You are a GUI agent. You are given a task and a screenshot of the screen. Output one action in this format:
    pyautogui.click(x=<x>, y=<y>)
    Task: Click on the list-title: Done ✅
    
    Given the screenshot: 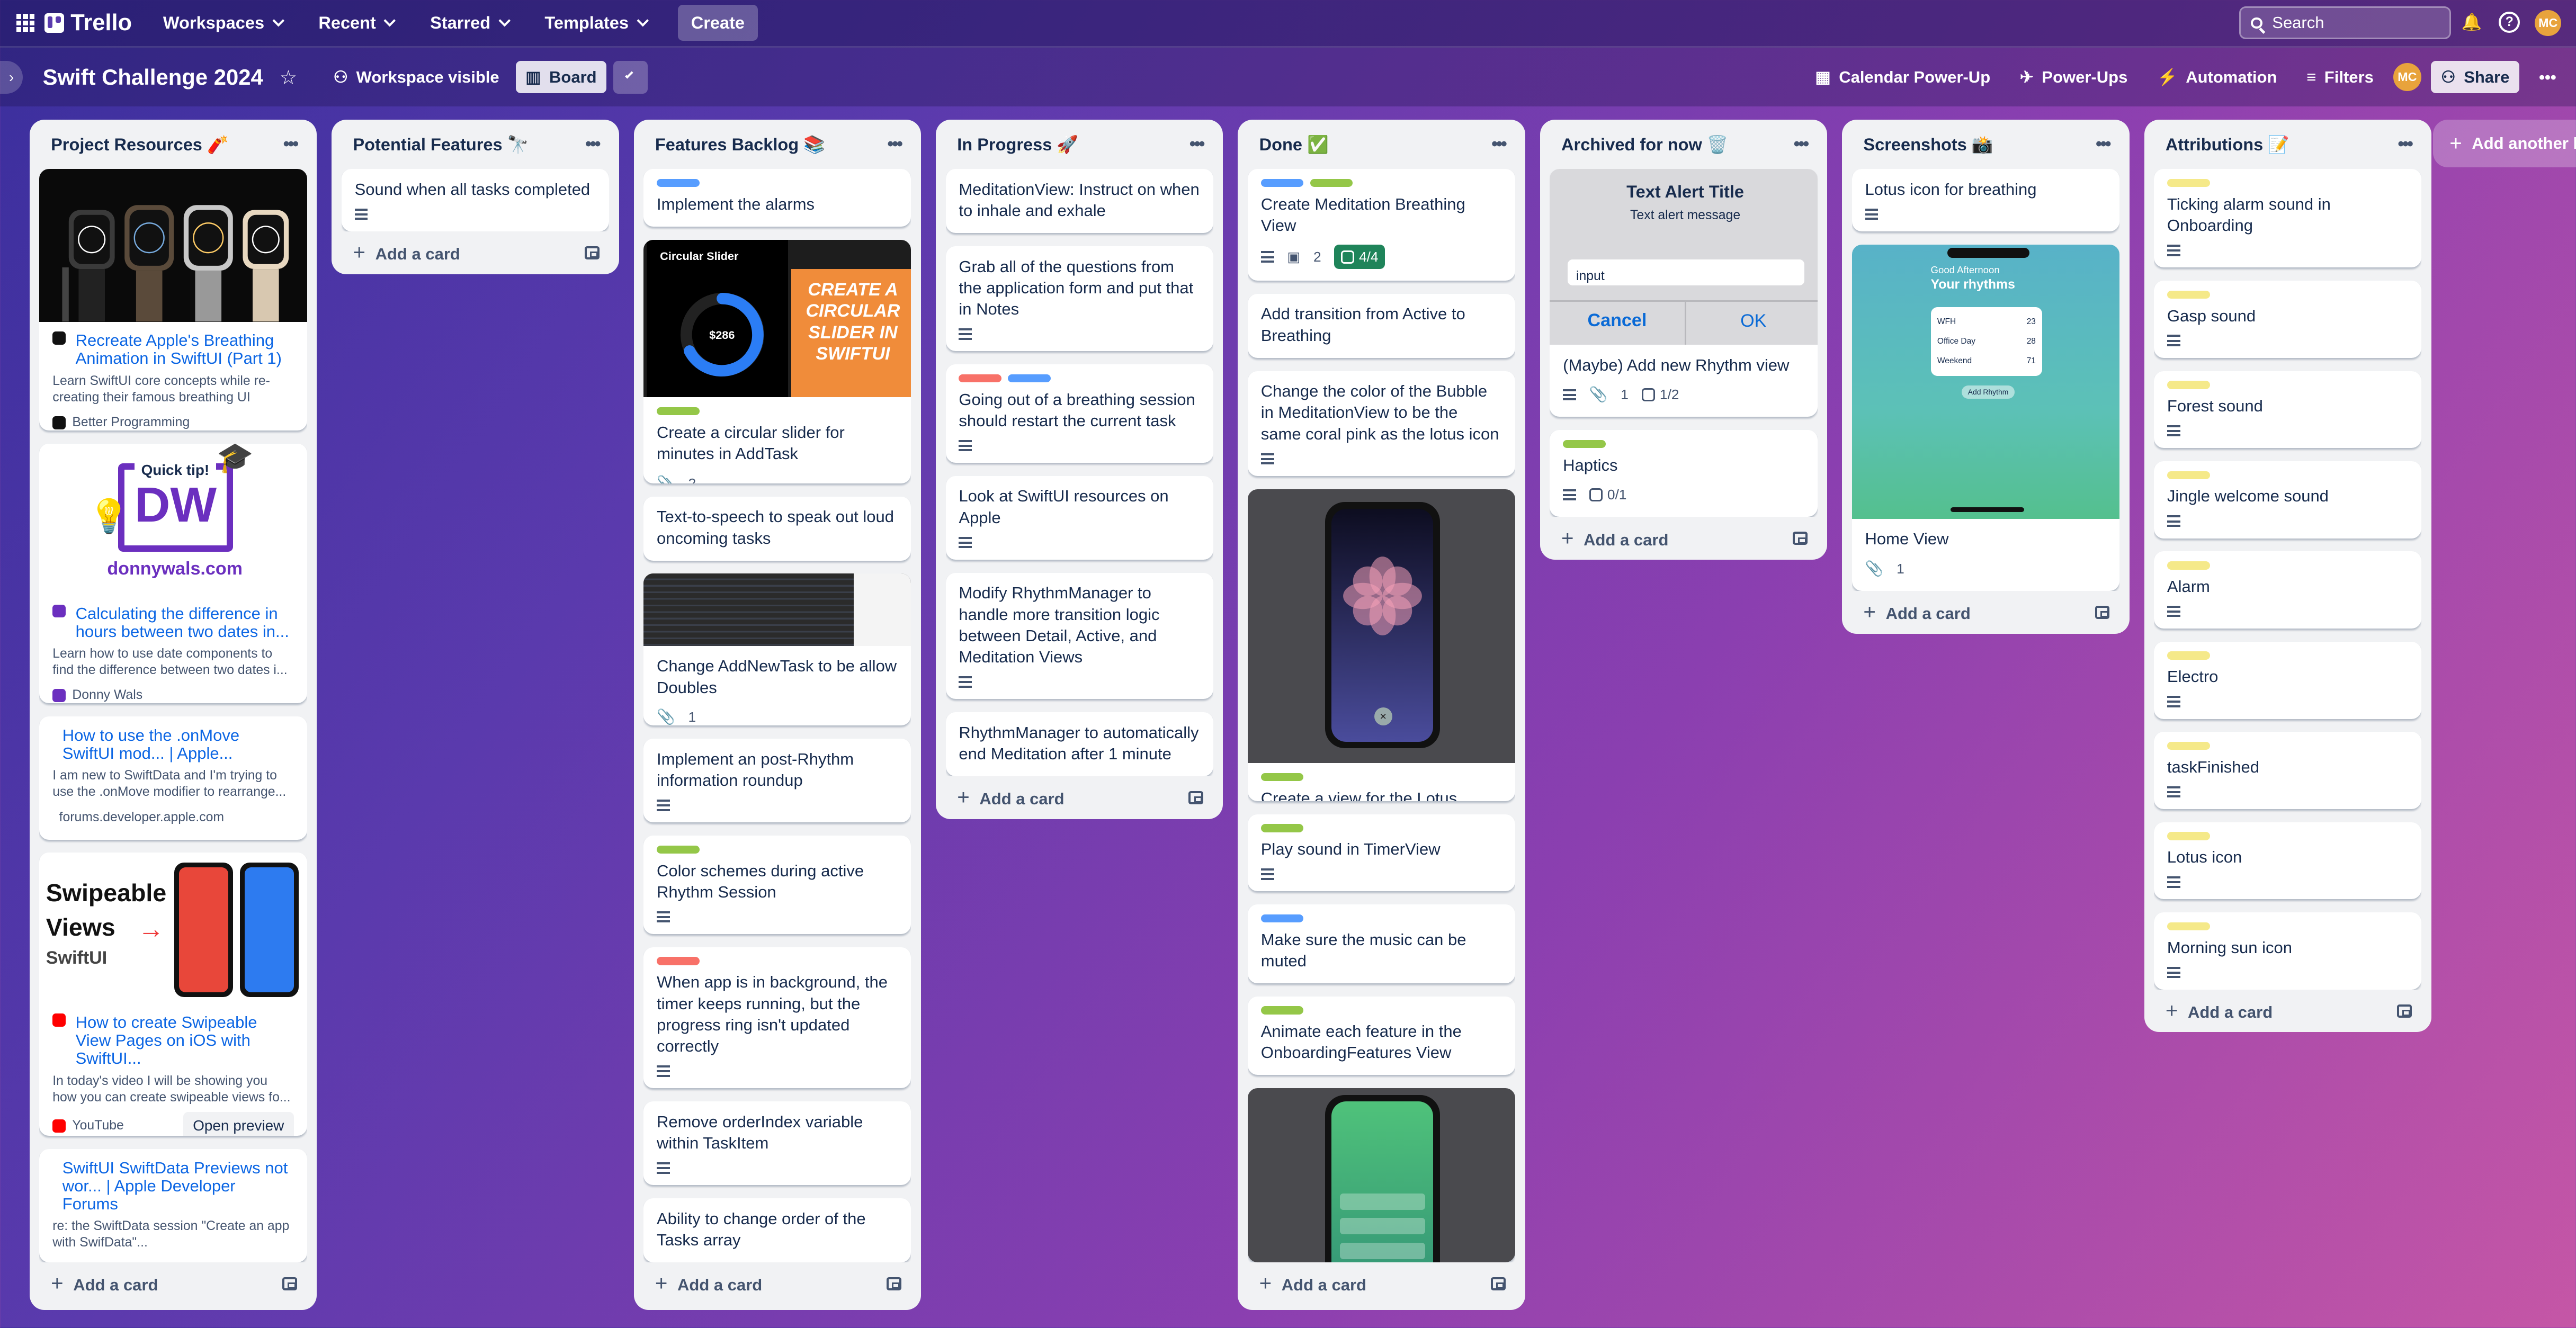 What is the action you would take?
    pyautogui.click(x=1294, y=144)
    